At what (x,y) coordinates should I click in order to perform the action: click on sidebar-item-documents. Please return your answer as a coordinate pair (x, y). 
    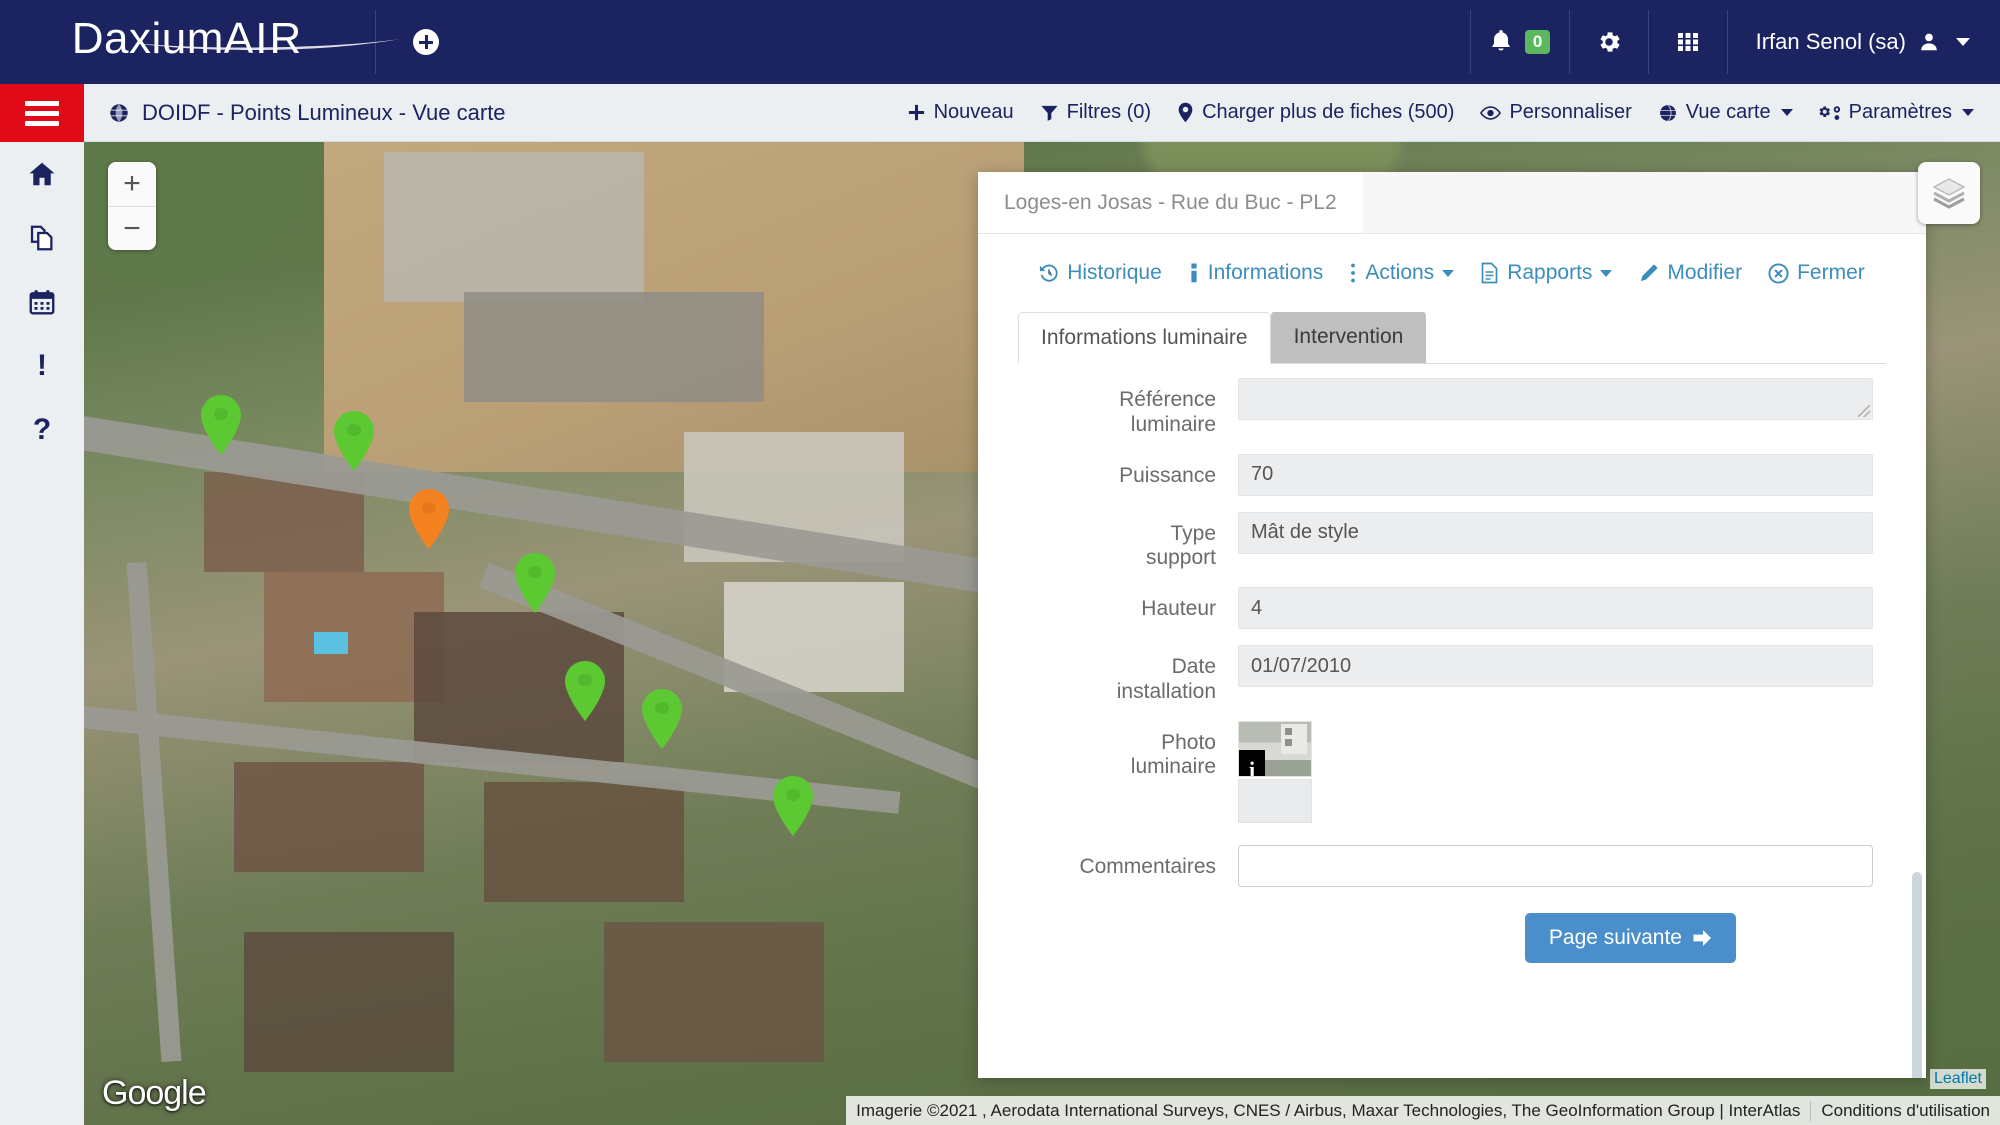
    Looking at the image, I should click on (42, 238).